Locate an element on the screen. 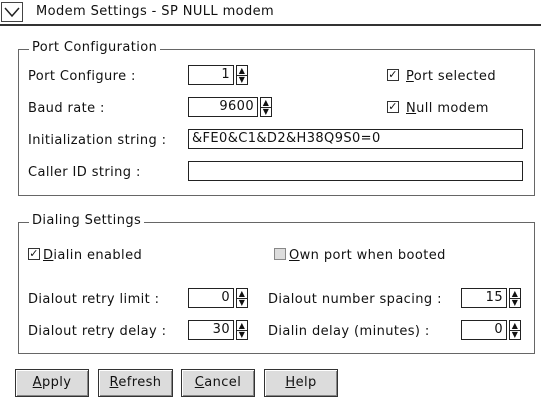  null-modem-label: Null modem is located at coordinates (447, 108).